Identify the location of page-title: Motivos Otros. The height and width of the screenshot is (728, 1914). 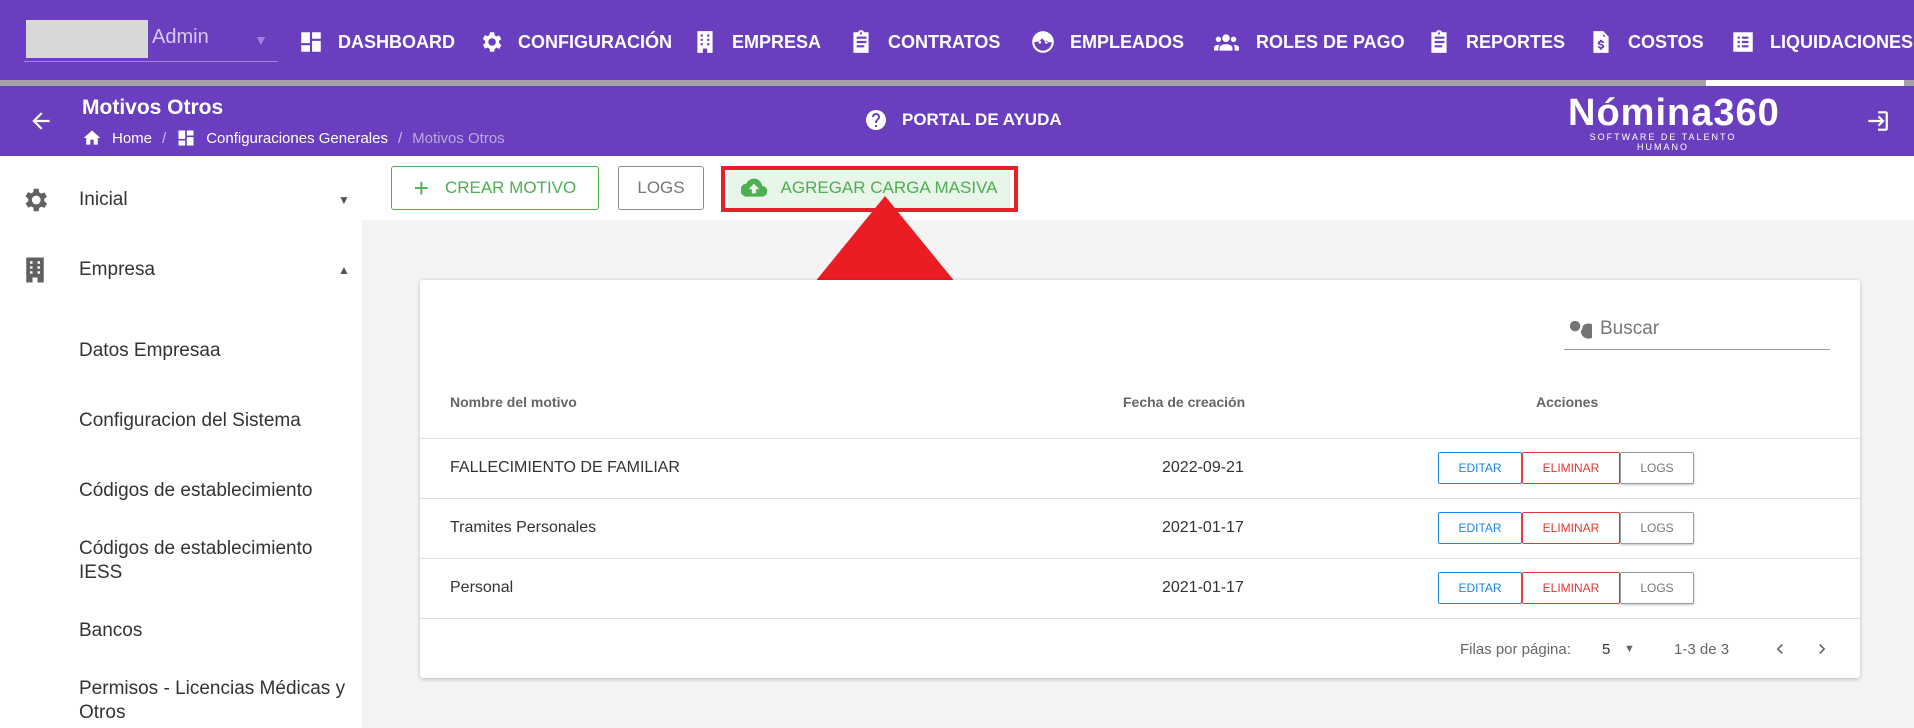
(153, 107).